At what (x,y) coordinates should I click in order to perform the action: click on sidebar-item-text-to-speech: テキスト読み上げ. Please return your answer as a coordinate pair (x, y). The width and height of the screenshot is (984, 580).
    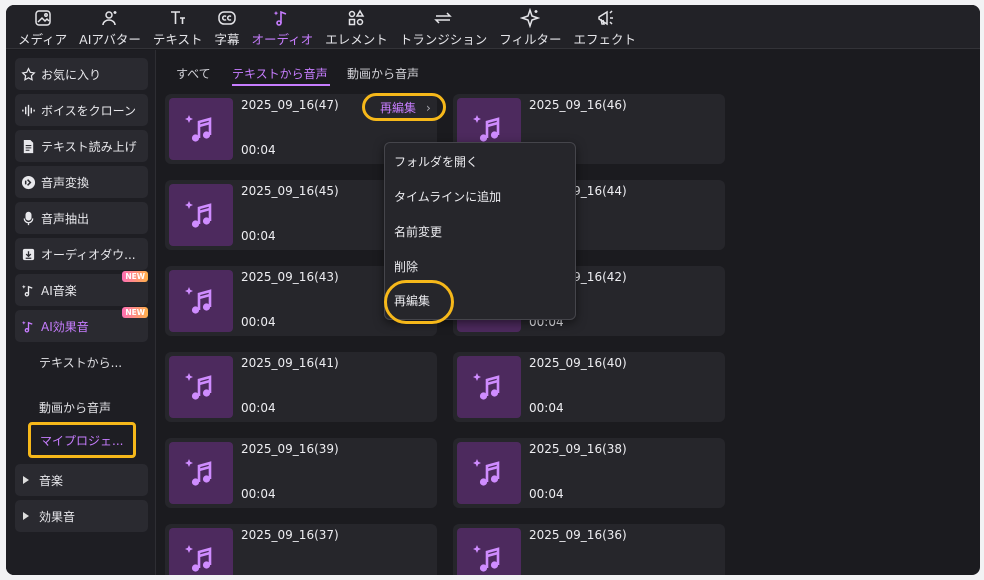
    Looking at the image, I should click on (81, 146).